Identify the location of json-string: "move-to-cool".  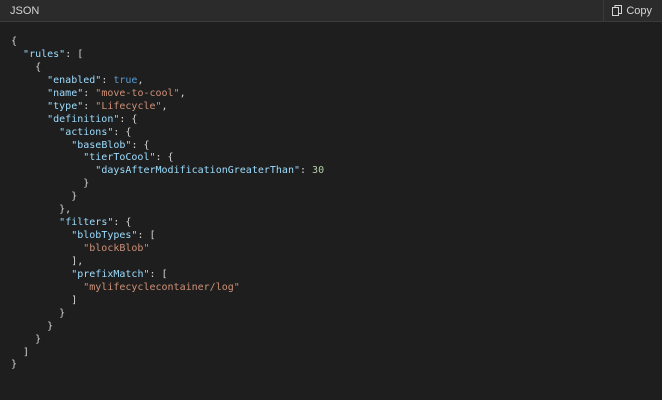
(137, 93).